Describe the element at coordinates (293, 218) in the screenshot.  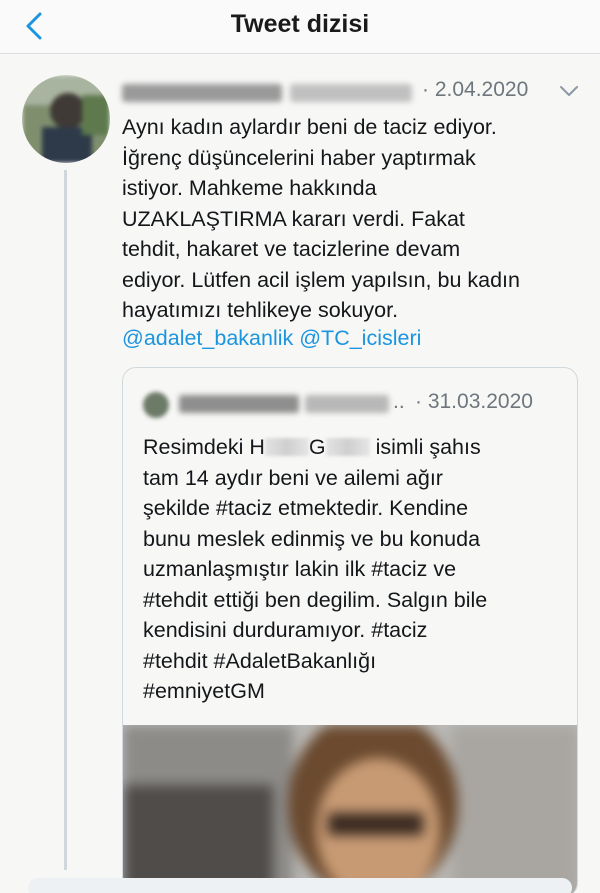
I see `tweet-line: UZAKLAŞTIRMA kararı verdi. Fakat` at that location.